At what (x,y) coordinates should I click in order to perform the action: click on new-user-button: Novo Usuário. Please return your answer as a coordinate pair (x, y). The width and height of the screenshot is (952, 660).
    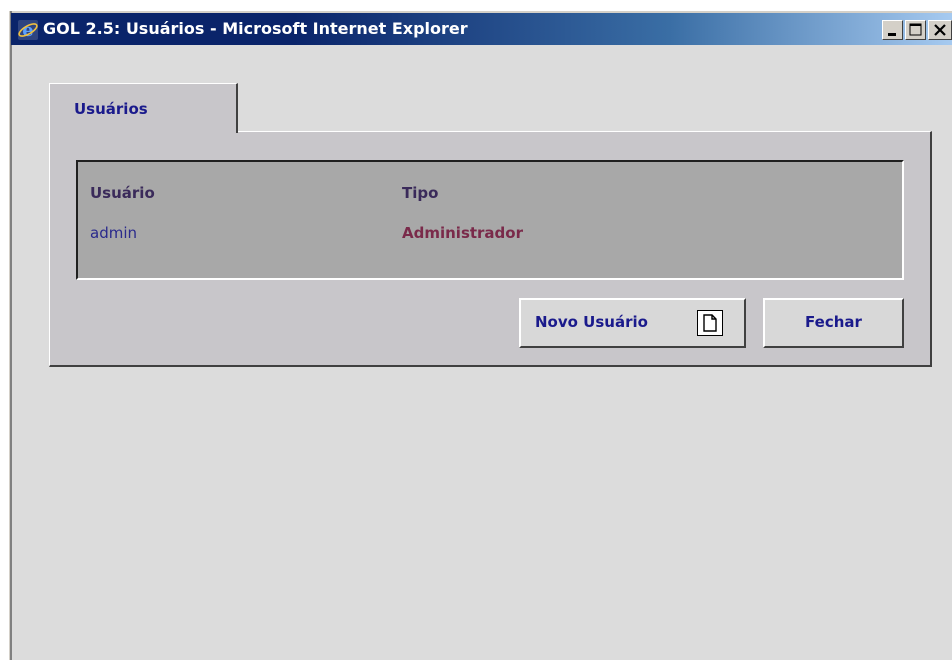
    Looking at the image, I should click on (632, 323).